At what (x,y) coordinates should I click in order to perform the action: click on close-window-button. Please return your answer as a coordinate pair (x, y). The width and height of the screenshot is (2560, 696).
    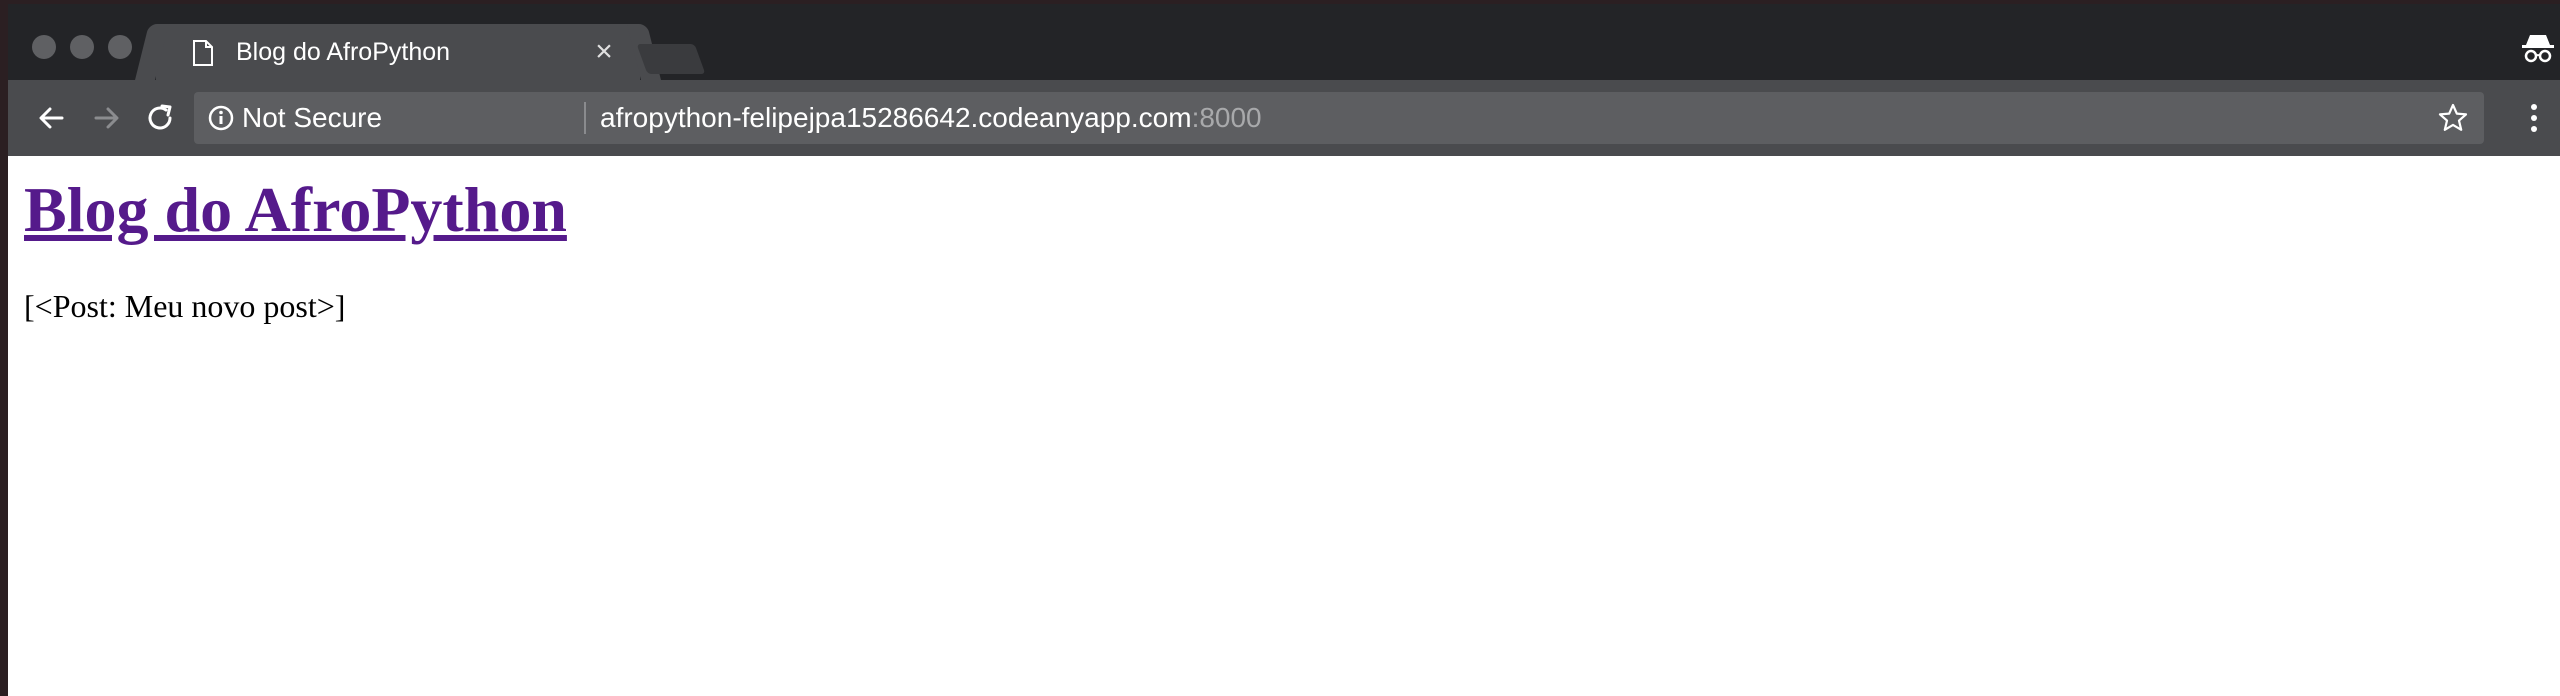
    Looking at the image, I should click on (44, 47).